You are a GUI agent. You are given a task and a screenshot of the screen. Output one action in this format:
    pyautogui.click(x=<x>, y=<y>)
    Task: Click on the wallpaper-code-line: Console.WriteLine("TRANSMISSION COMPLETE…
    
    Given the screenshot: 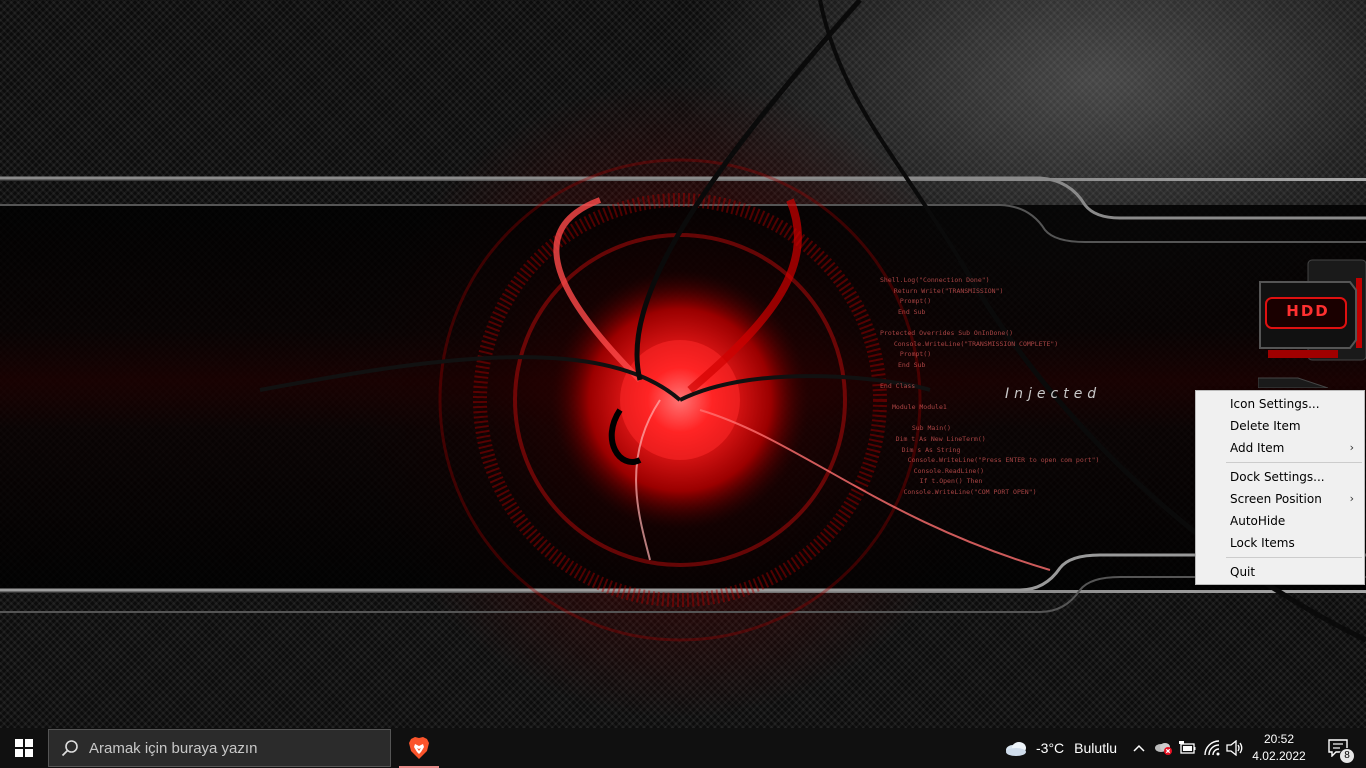 What is the action you would take?
    pyautogui.click(x=972, y=343)
    